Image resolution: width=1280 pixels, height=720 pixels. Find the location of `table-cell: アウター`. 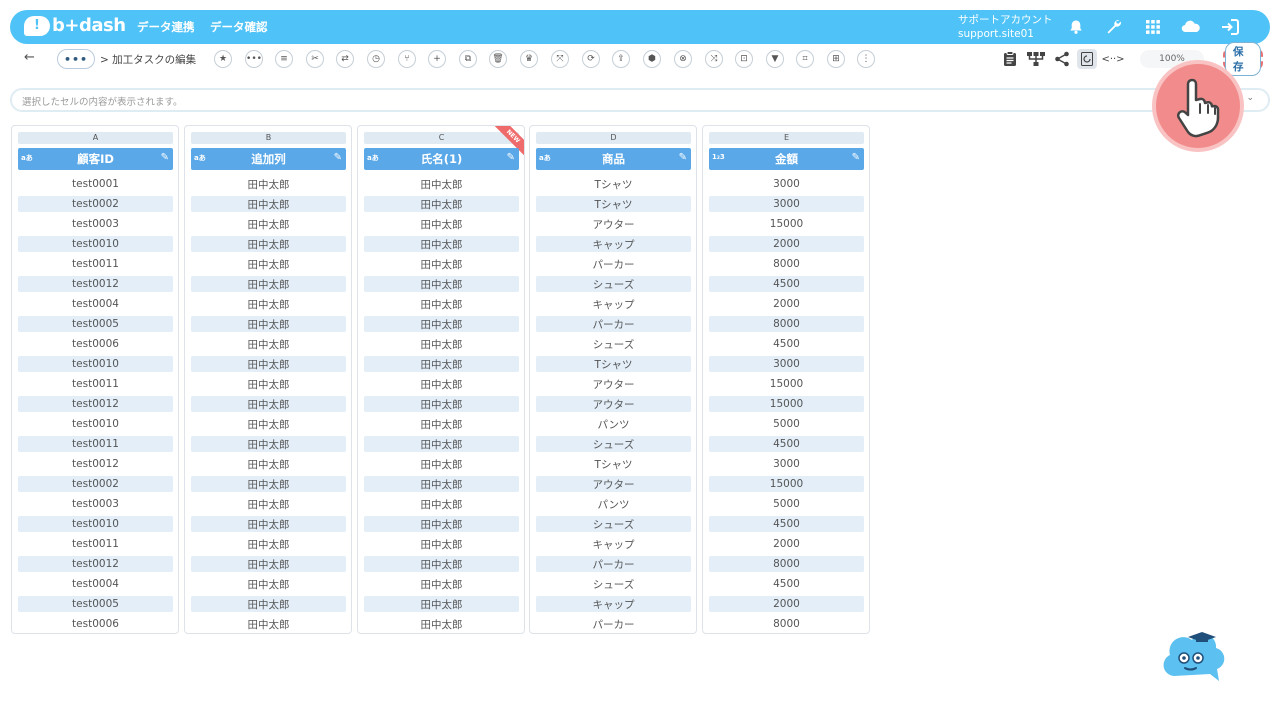

table-cell: アウター is located at coordinates (613, 384).